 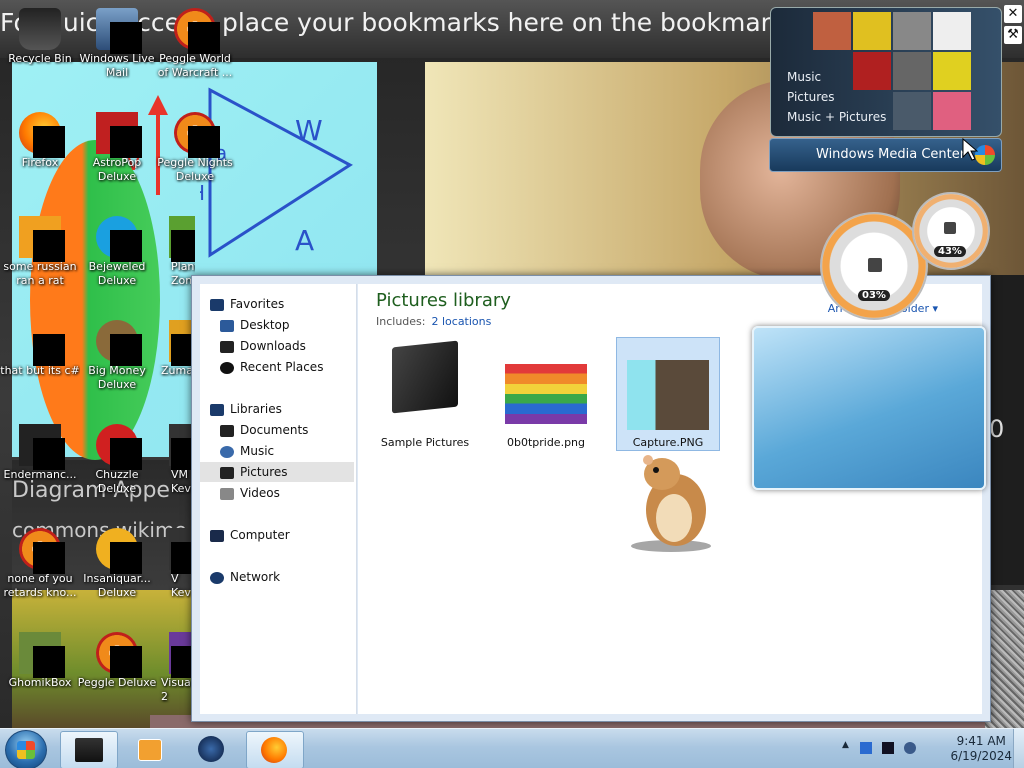 I want to click on desktop-icon-vm: VM Kev, so click(x=173, y=460).